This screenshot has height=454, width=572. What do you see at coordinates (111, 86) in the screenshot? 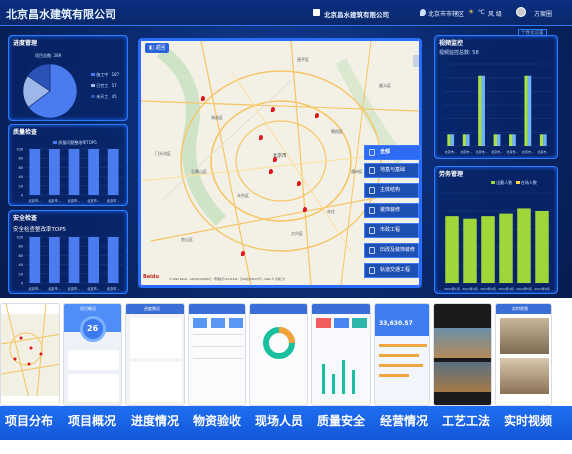
I see `legend-item: 已完工 57` at bounding box center [111, 86].